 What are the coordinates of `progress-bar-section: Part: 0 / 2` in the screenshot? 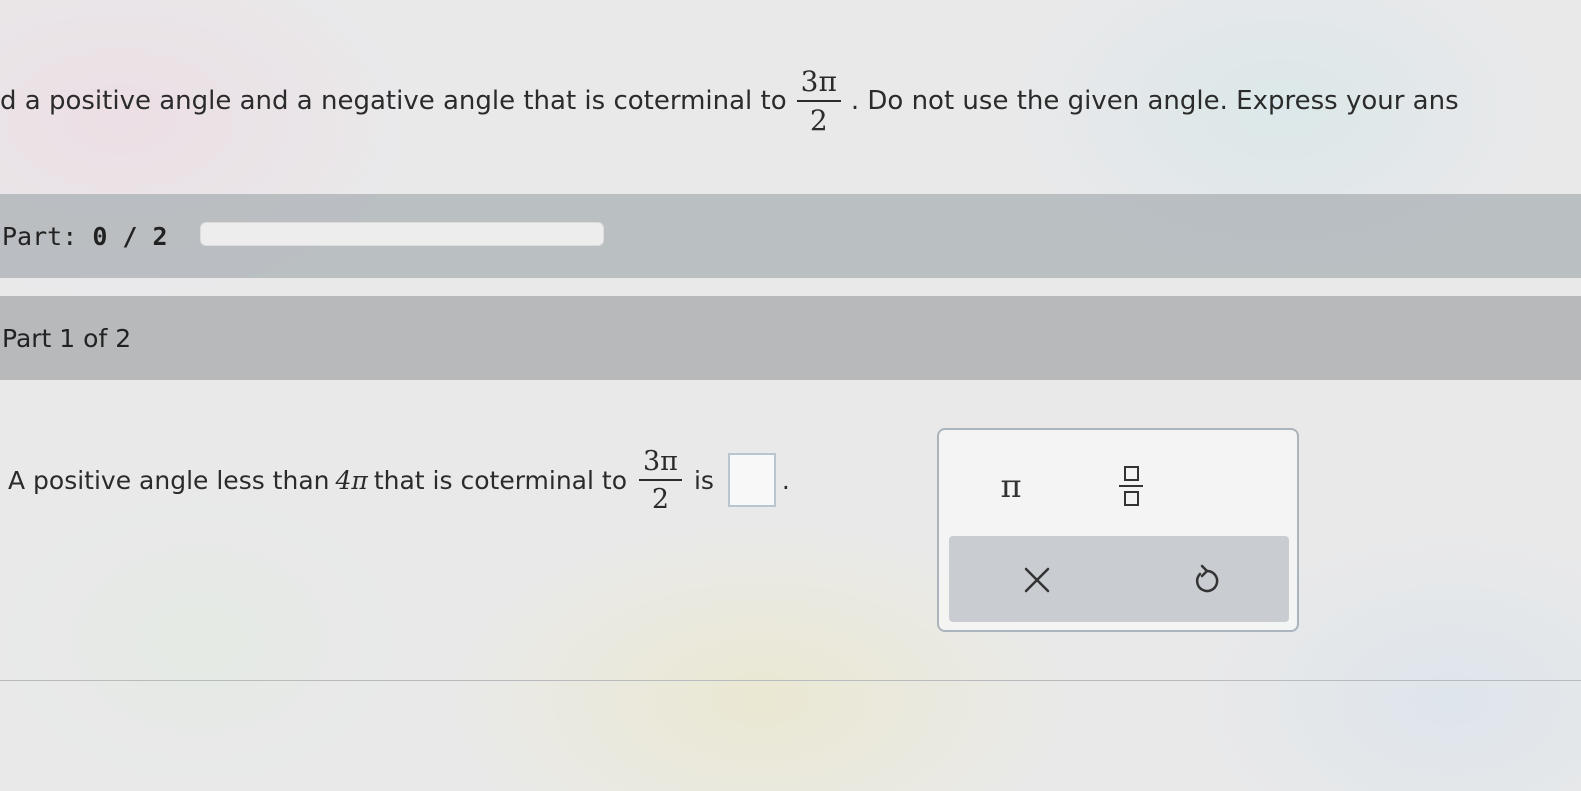 It's located at (790, 236).